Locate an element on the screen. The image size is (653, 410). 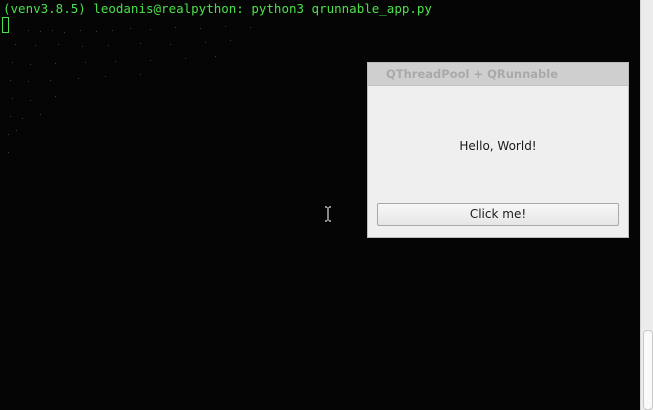
terminal-artifact-dots is located at coordinates (129, 89).